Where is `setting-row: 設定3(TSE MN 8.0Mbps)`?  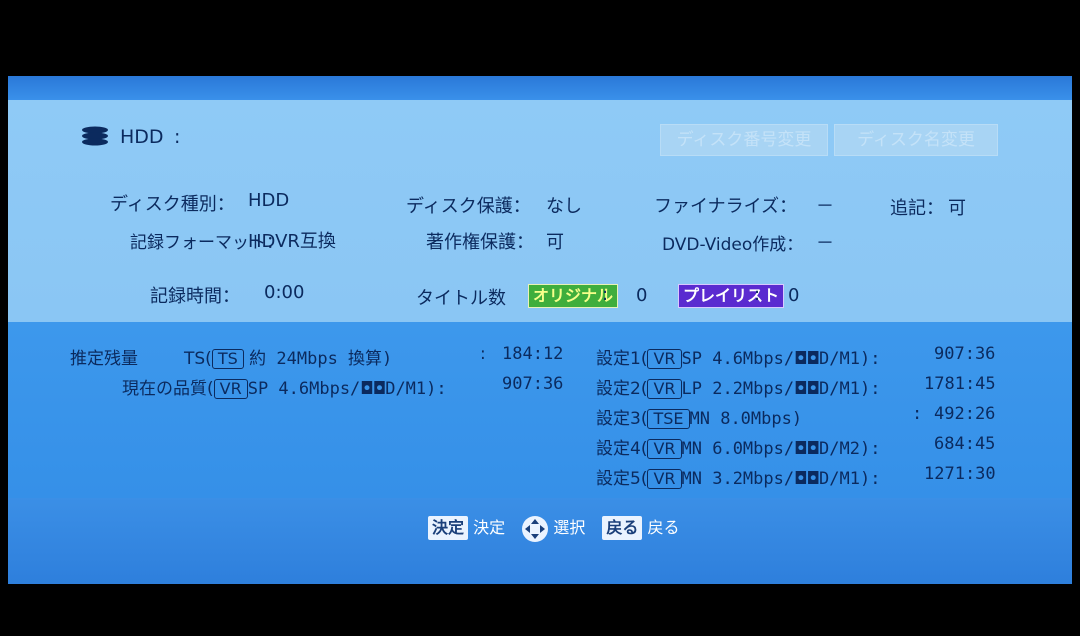 setting-row: 設定3(TSE MN 8.0Mbps) is located at coordinates (699, 416).